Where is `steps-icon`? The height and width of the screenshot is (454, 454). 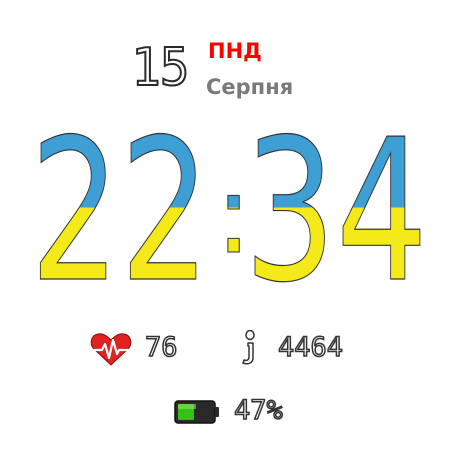
steps-icon is located at coordinates (248, 347).